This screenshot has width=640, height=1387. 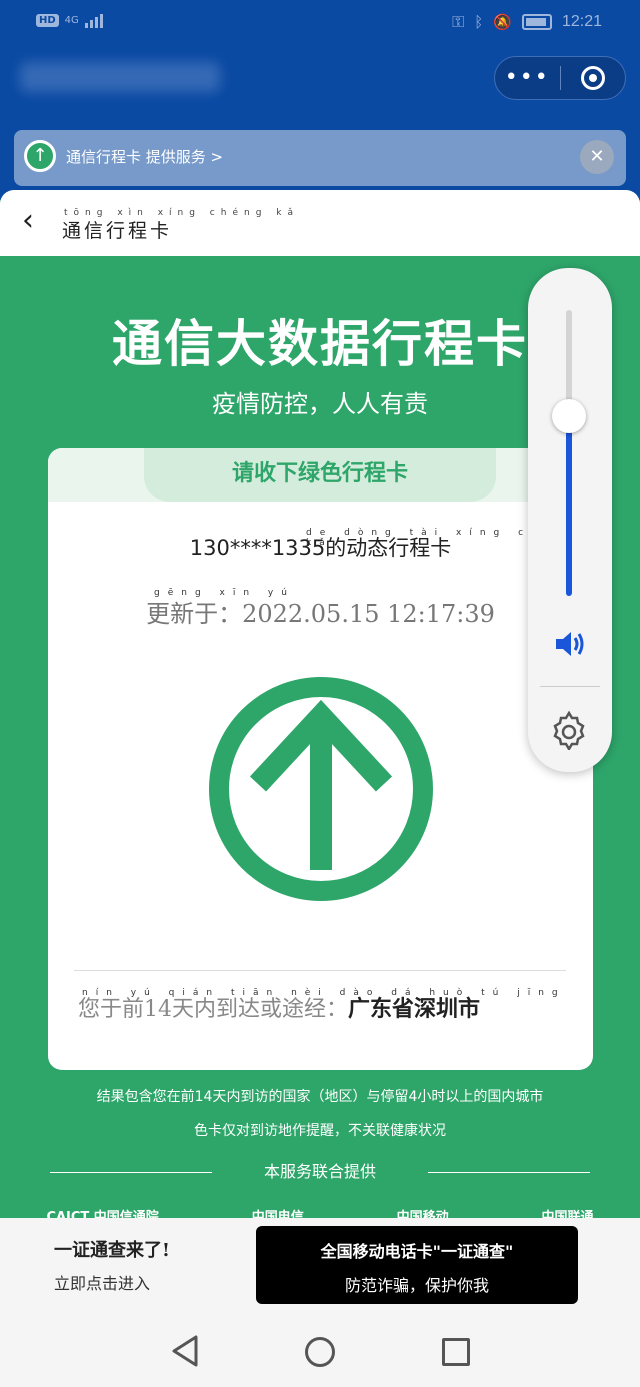 I want to click on hd-badge: HD, so click(x=47, y=20).